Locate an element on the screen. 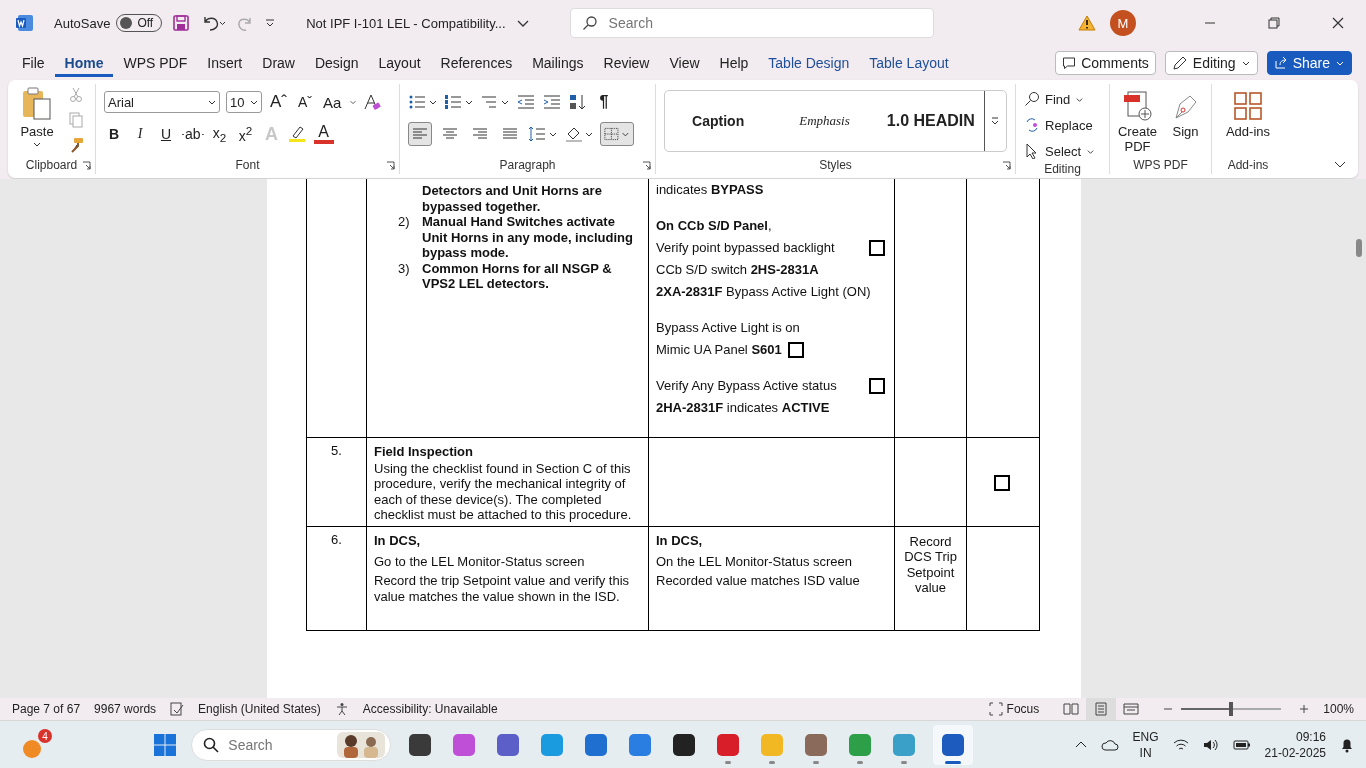 This screenshot has height=768, width=1366. ribbon-tab: Home is located at coordinates (84, 63).